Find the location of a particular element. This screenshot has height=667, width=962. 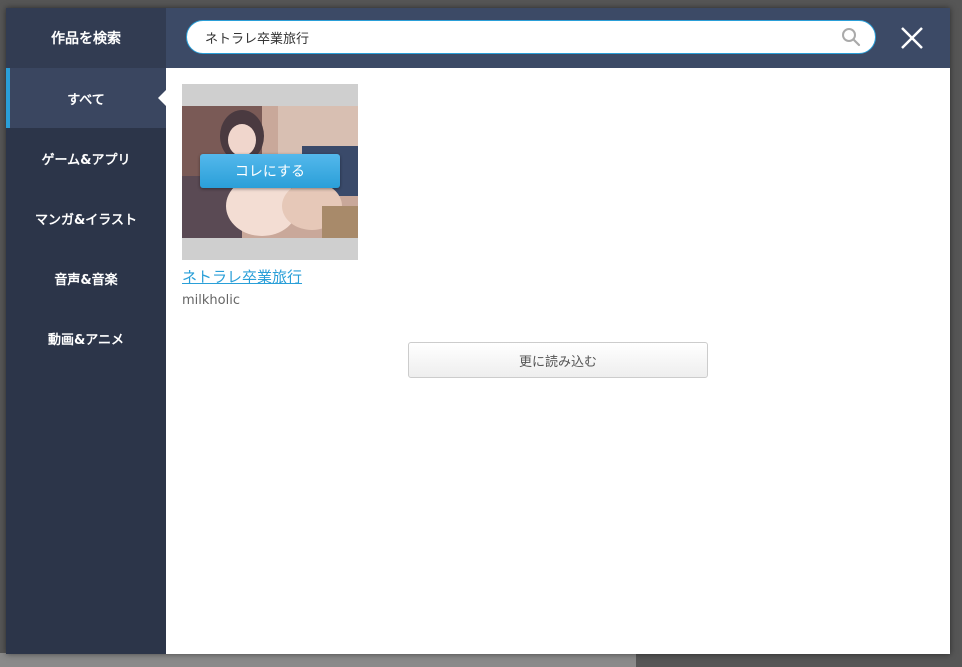

result-card: コレにする ネトラレ卒業旅行 milkholic is located at coordinates (270, 196).